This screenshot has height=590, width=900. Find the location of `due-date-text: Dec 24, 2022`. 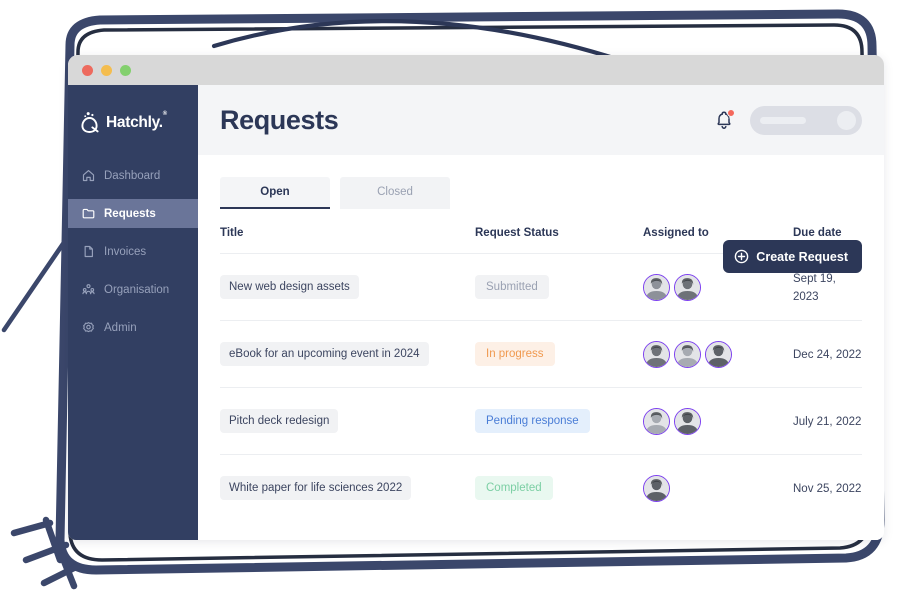

due-date-text: Dec 24, 2022 is located at coordinates (827, 355).